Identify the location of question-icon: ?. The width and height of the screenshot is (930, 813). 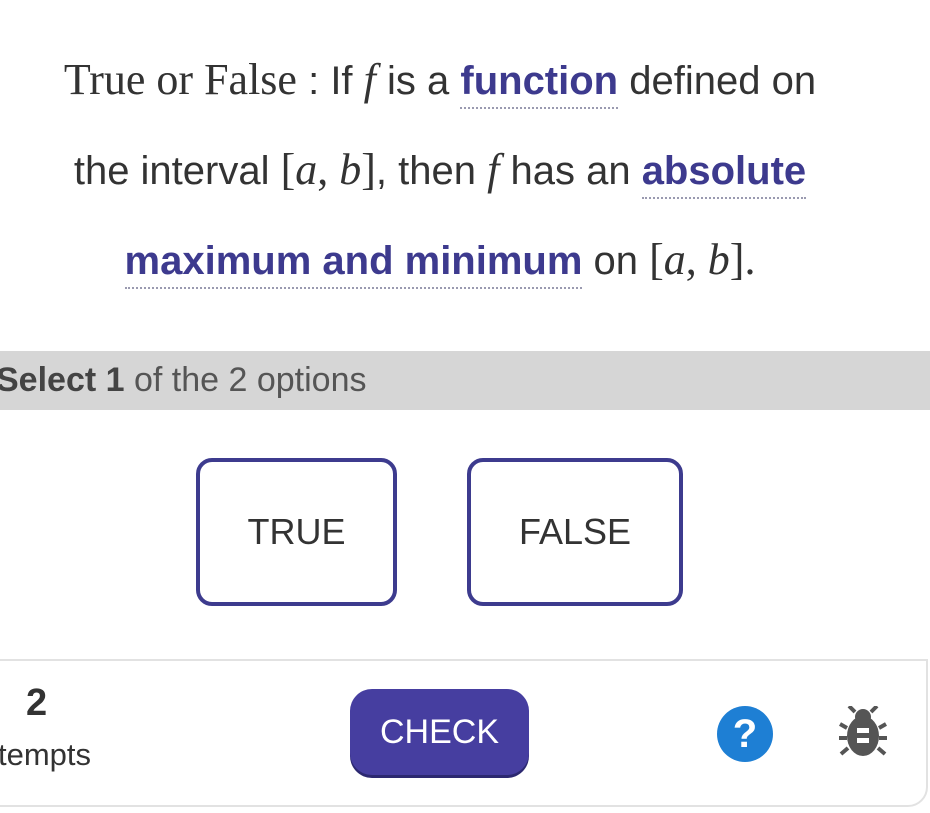
(745, 734).